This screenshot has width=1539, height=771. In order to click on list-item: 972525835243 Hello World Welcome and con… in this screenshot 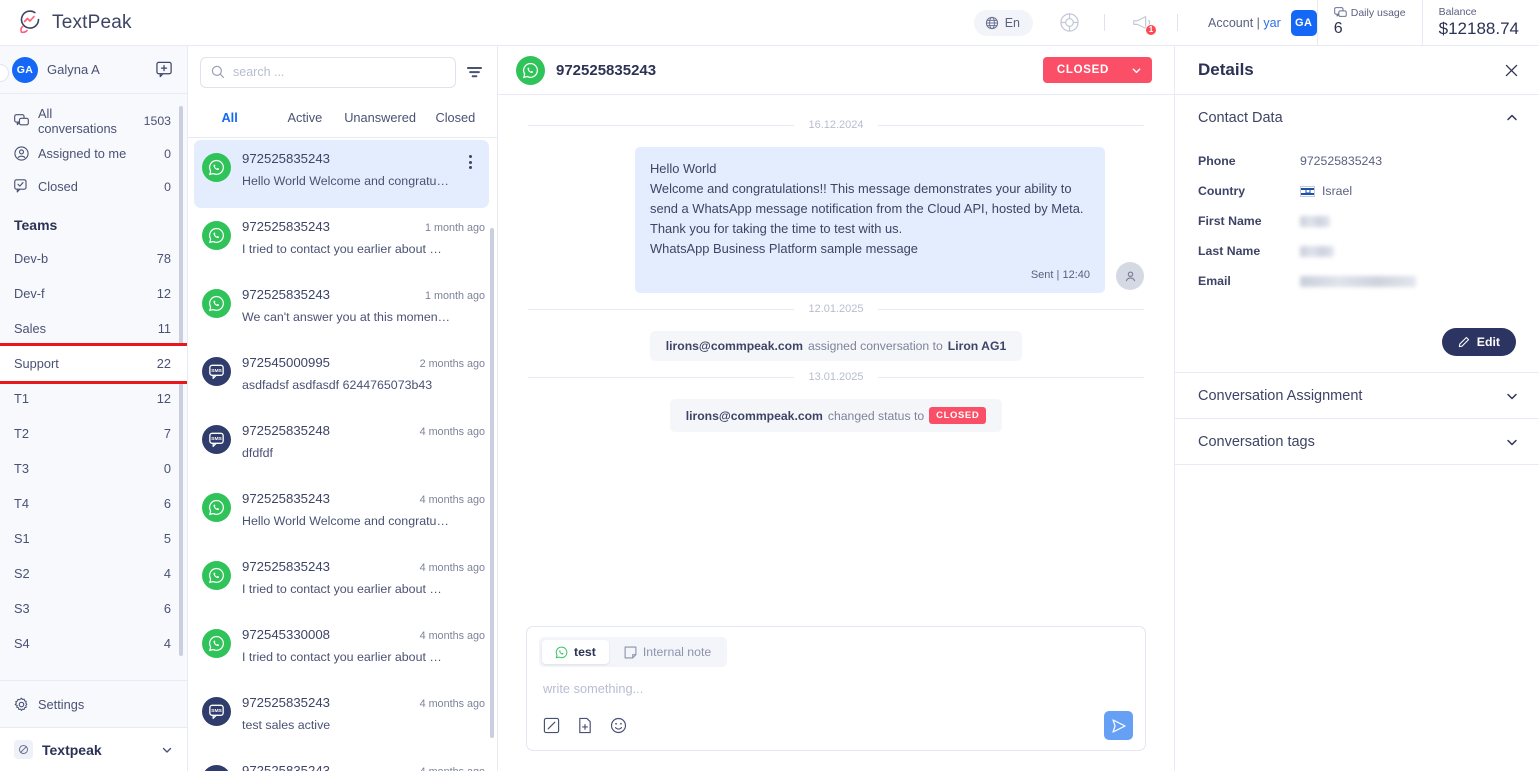, I will do `click(341, 174)`.